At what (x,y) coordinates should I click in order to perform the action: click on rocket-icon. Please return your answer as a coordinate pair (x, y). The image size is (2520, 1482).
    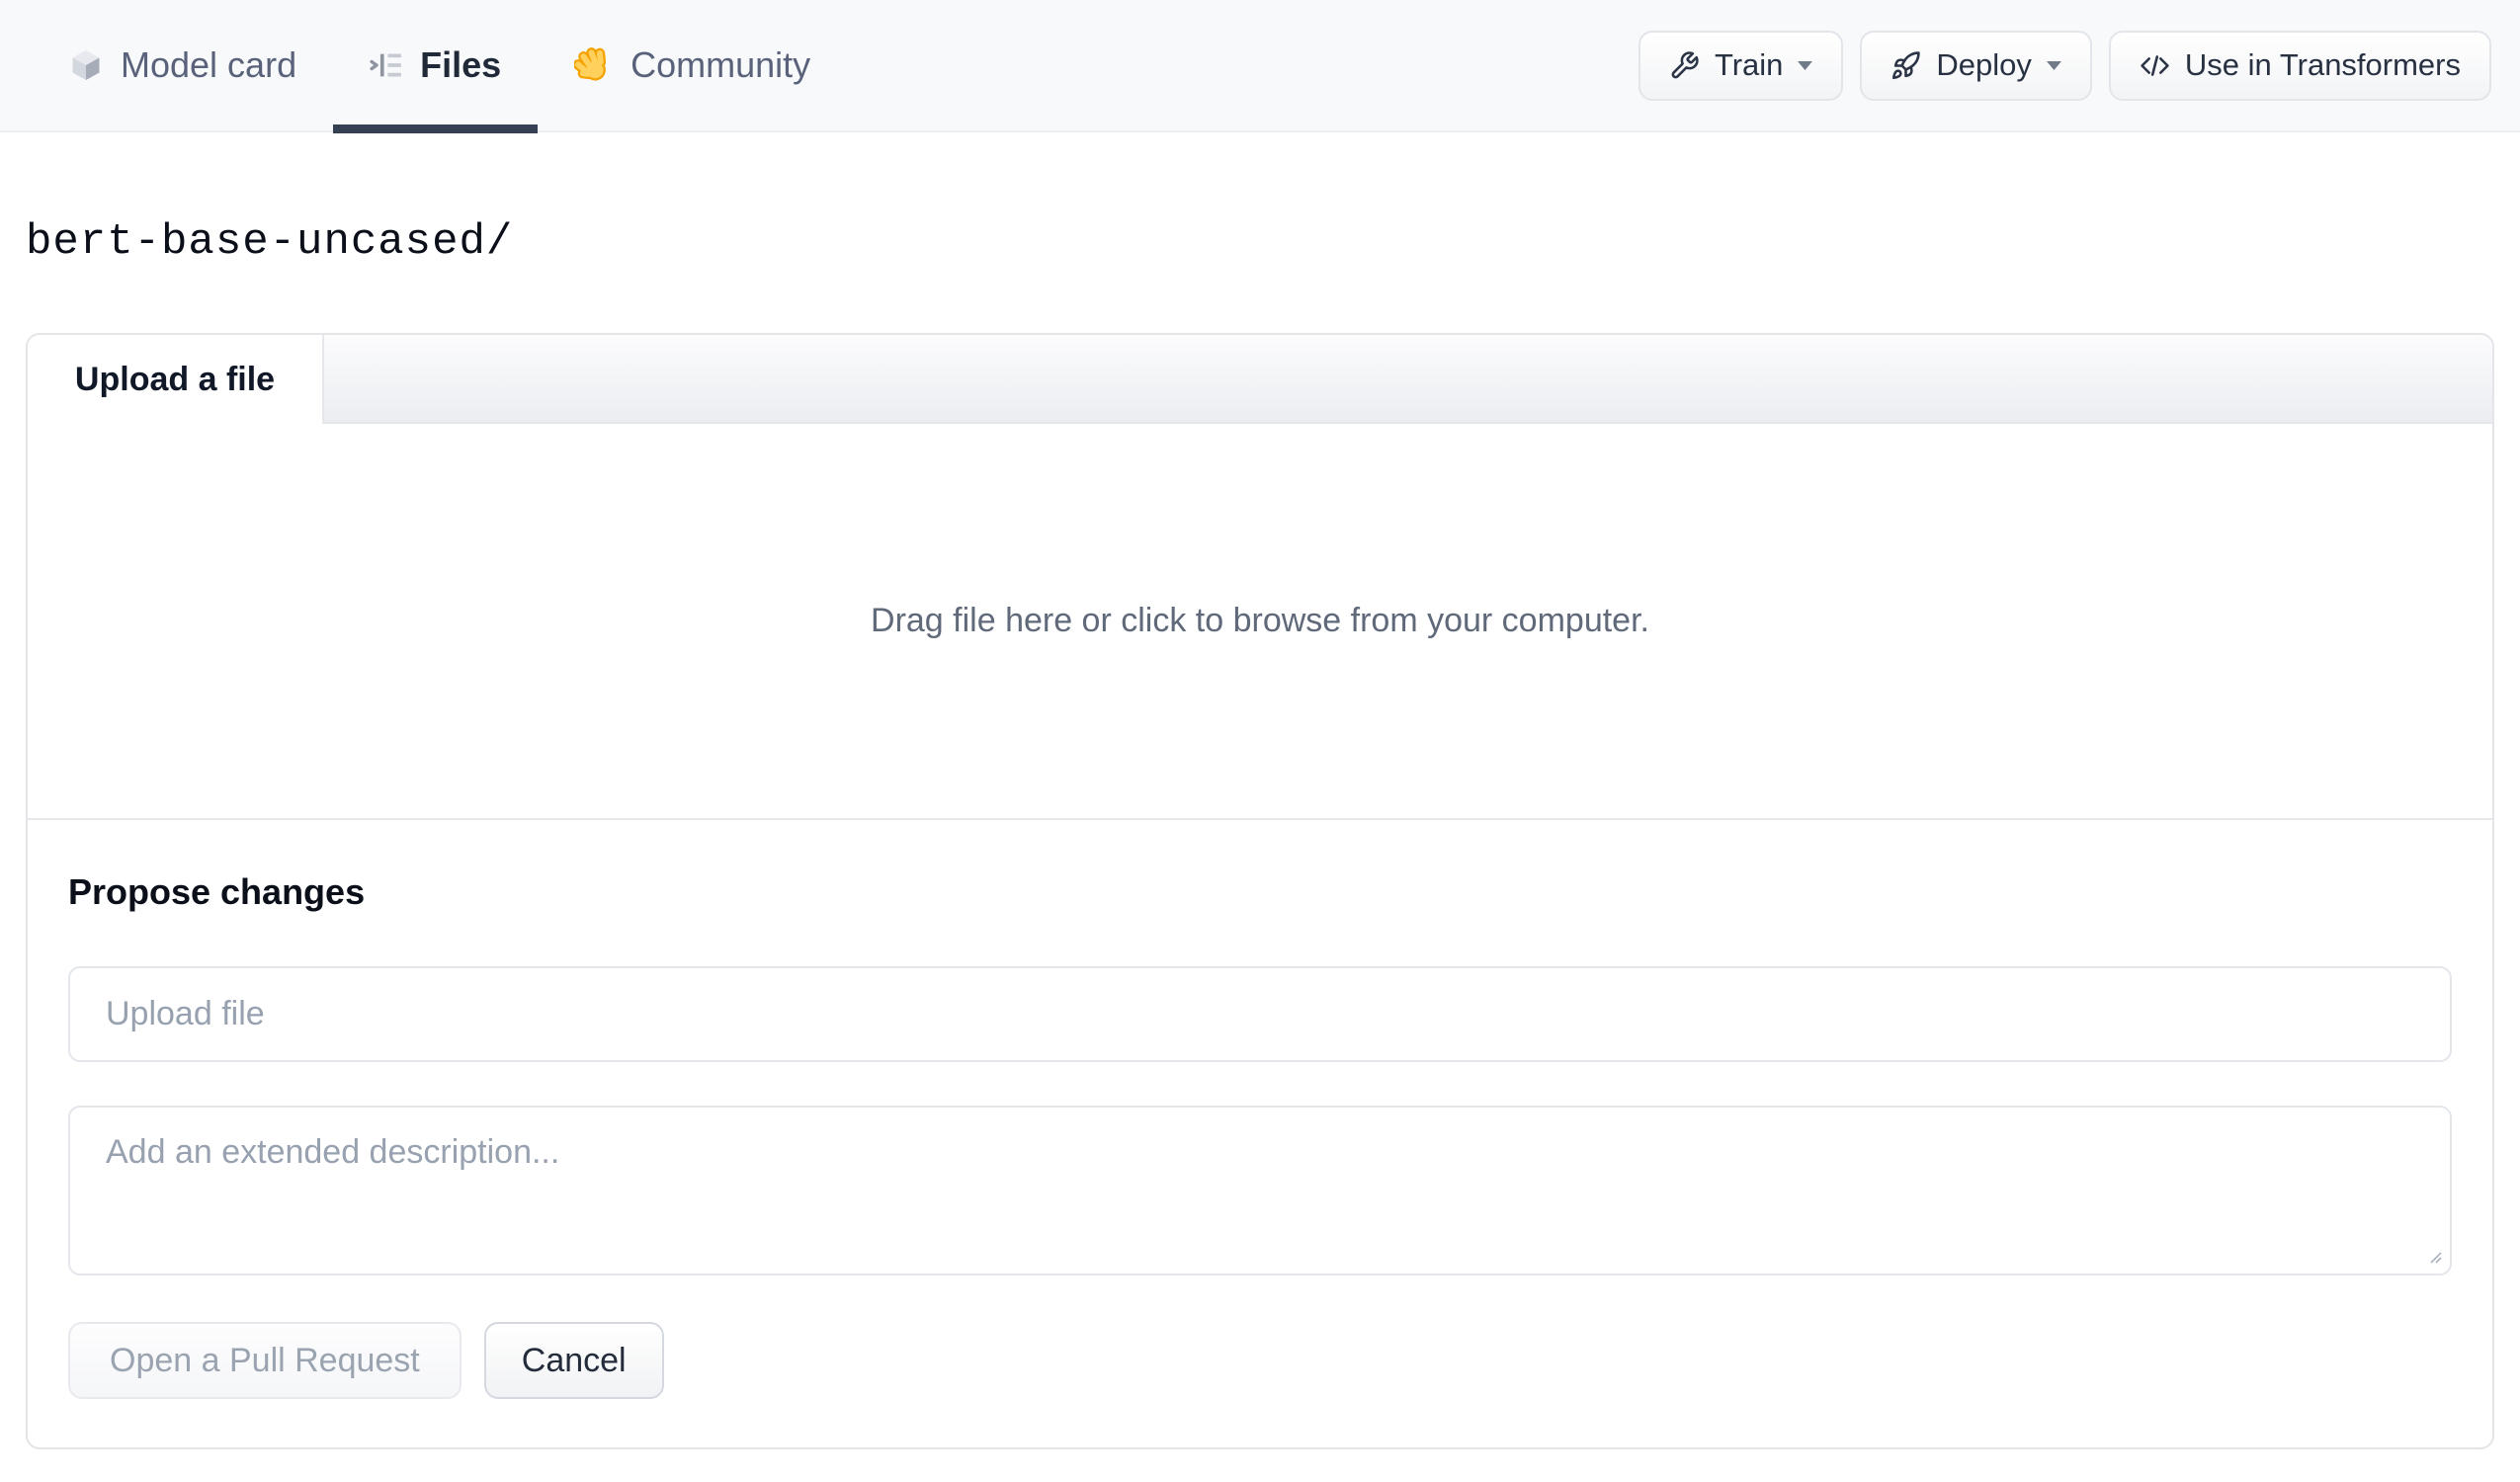
    Looking at the image, I should click on (1906, 64).